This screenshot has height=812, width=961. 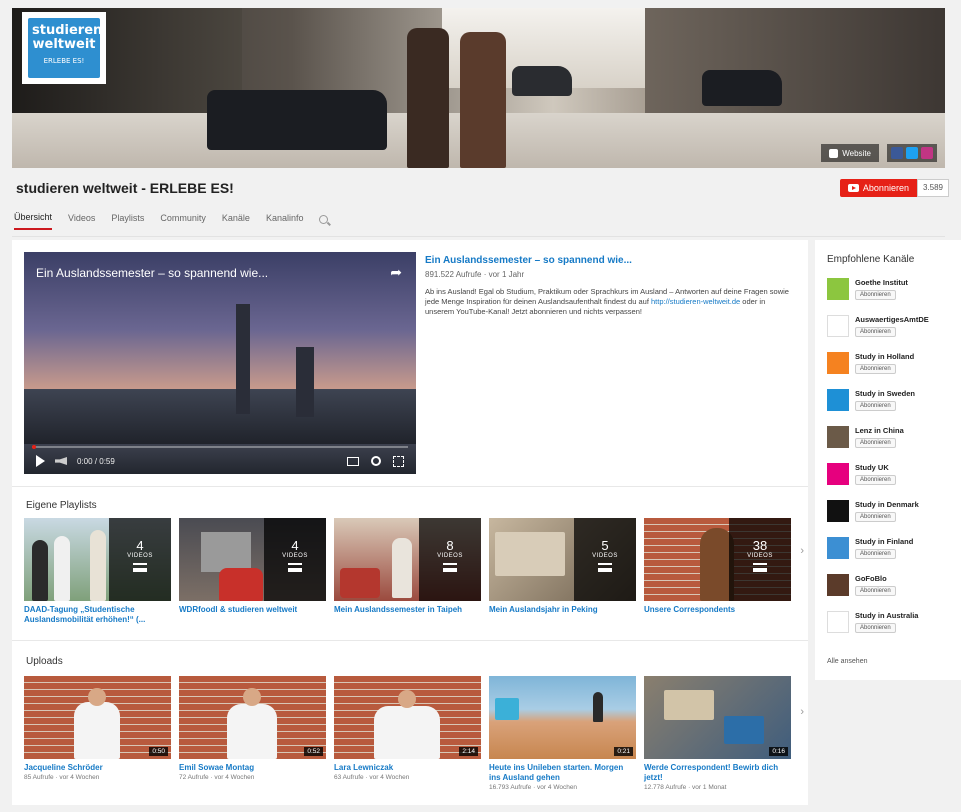 I want to click on facebook-icon, so click(x=897, y=153).